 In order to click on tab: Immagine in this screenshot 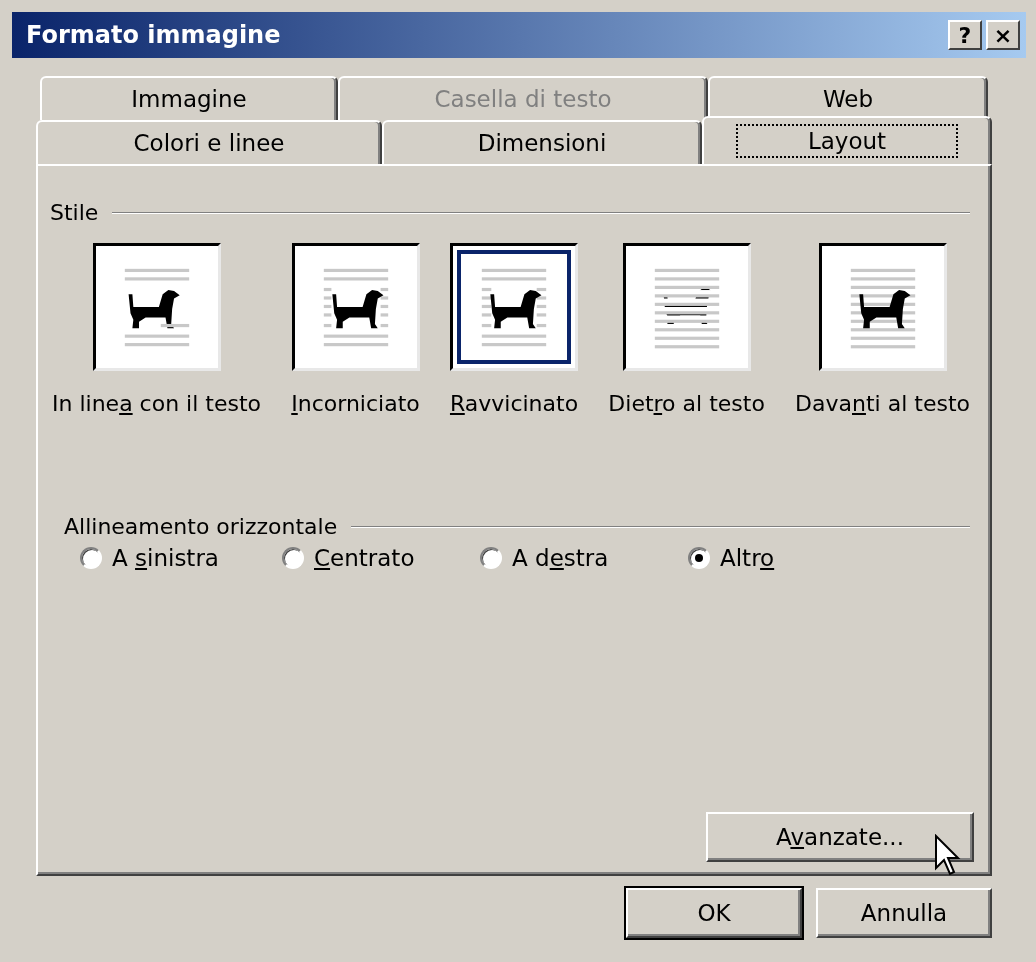, I will do `click(189, 98)`.